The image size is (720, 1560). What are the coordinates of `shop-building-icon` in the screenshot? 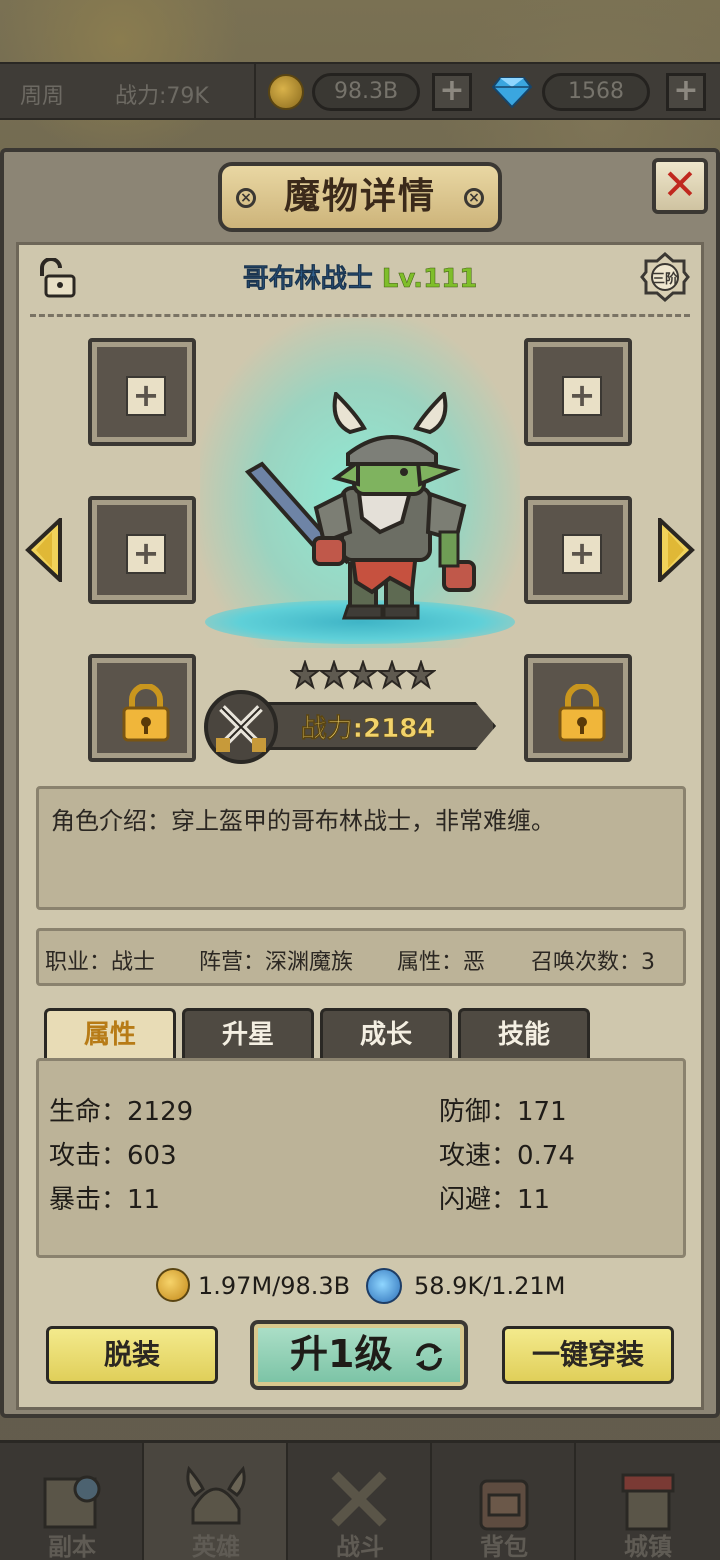 It's located at (648, 1502).